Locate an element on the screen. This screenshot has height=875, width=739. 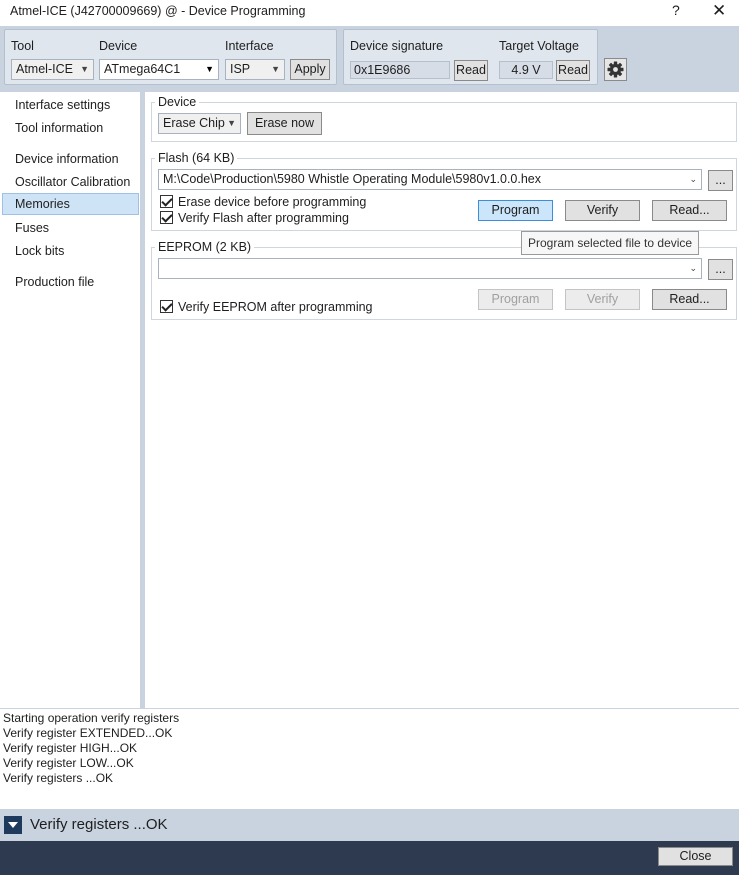
log-line: Verify registers ...OK is located at coordinates (58, 778).